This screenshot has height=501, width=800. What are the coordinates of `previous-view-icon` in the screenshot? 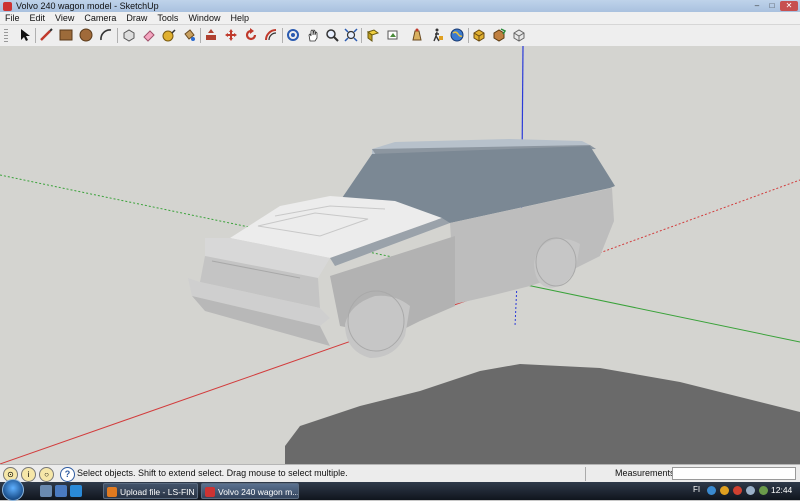 It's located at (373, 35).